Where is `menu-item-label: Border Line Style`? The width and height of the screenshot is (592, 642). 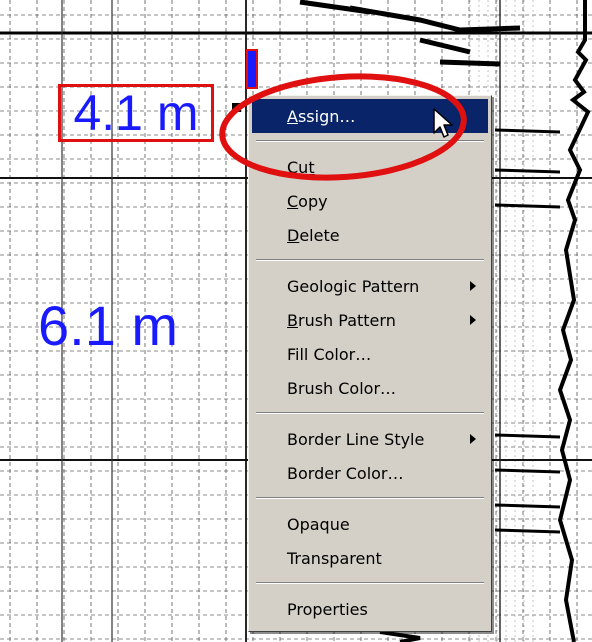
menu-item-label: Border Line Style is located at coordinates (356, 439).